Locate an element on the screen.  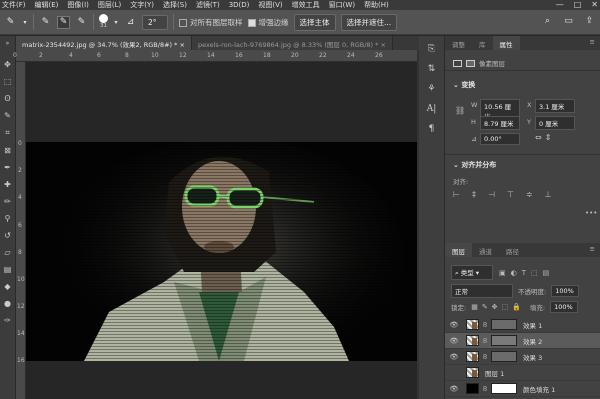
adjust-panel-icon: ⇅ is located at coordinates (432, 69).